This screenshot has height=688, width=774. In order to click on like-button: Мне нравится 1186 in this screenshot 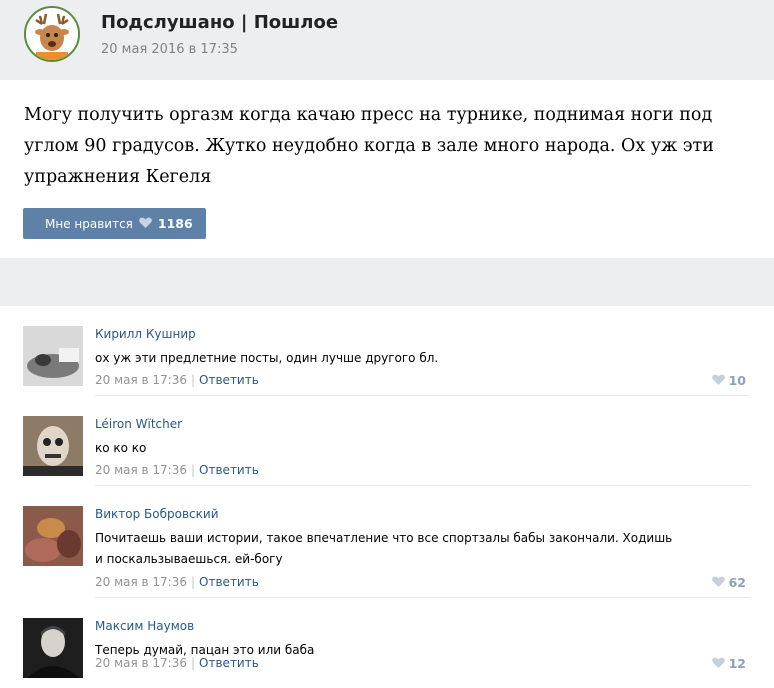, I will do `click(114, 223)`.